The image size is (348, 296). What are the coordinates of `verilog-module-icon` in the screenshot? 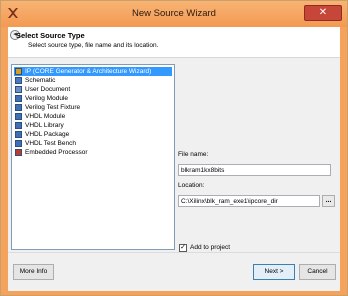 It's located at (18, 98).